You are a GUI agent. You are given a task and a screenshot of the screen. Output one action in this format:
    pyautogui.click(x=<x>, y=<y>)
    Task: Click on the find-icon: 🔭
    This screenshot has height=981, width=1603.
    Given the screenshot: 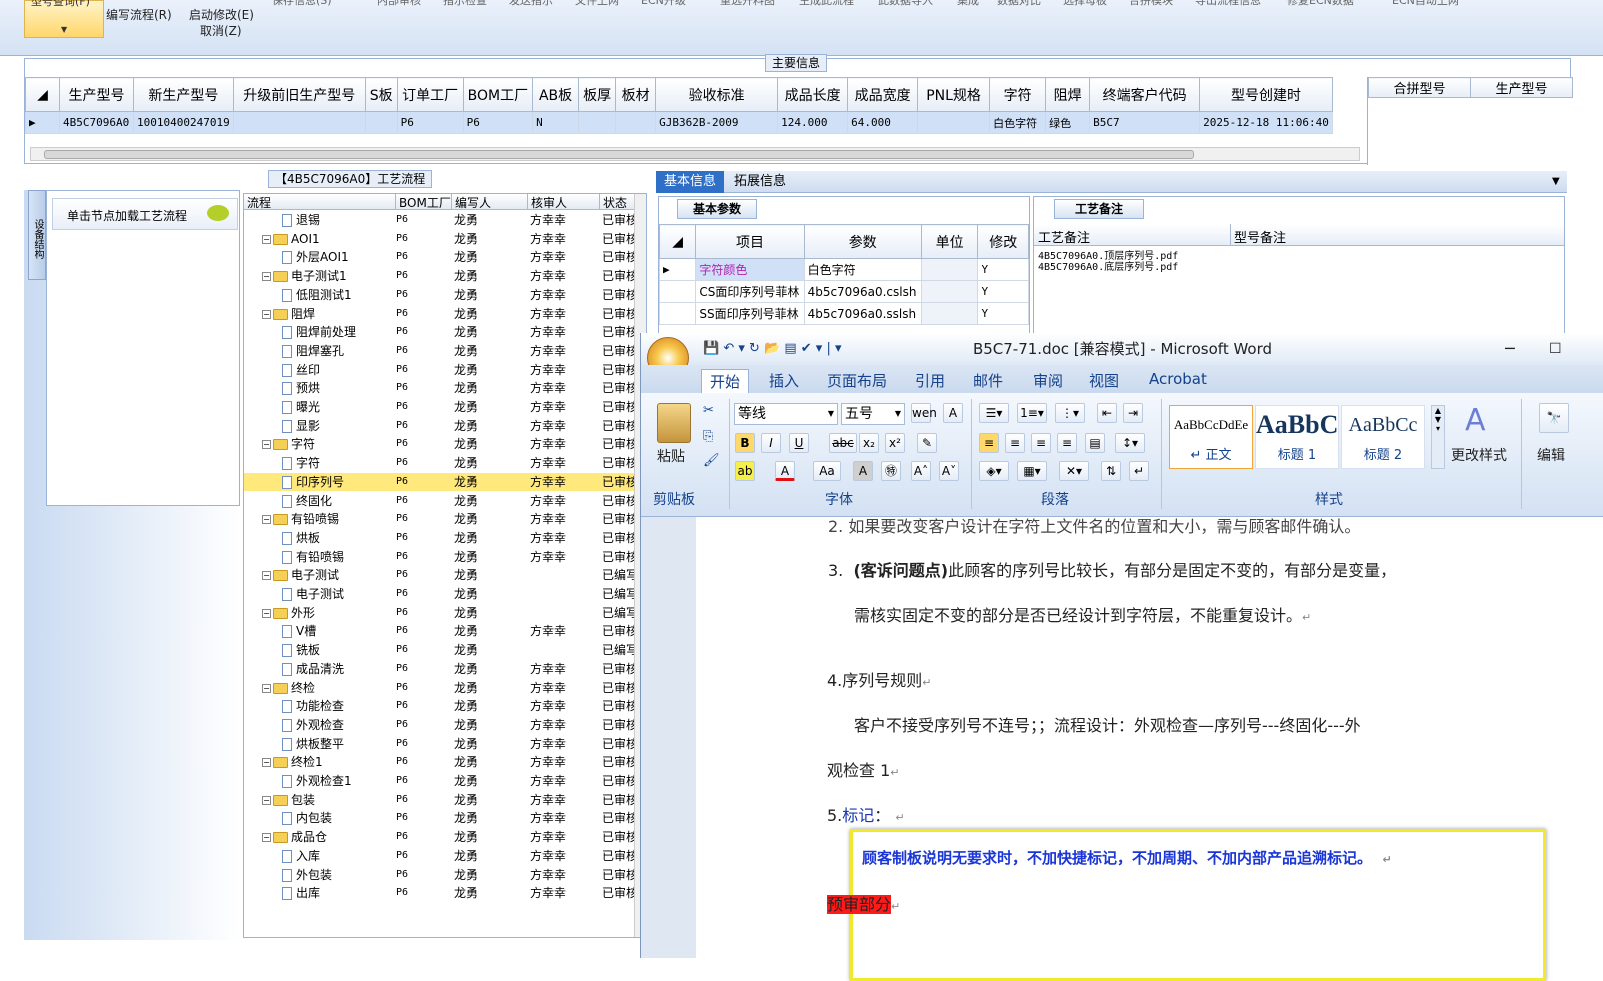 What is the action you would take?
    pyautogui.click(x=1554, y=418)
    